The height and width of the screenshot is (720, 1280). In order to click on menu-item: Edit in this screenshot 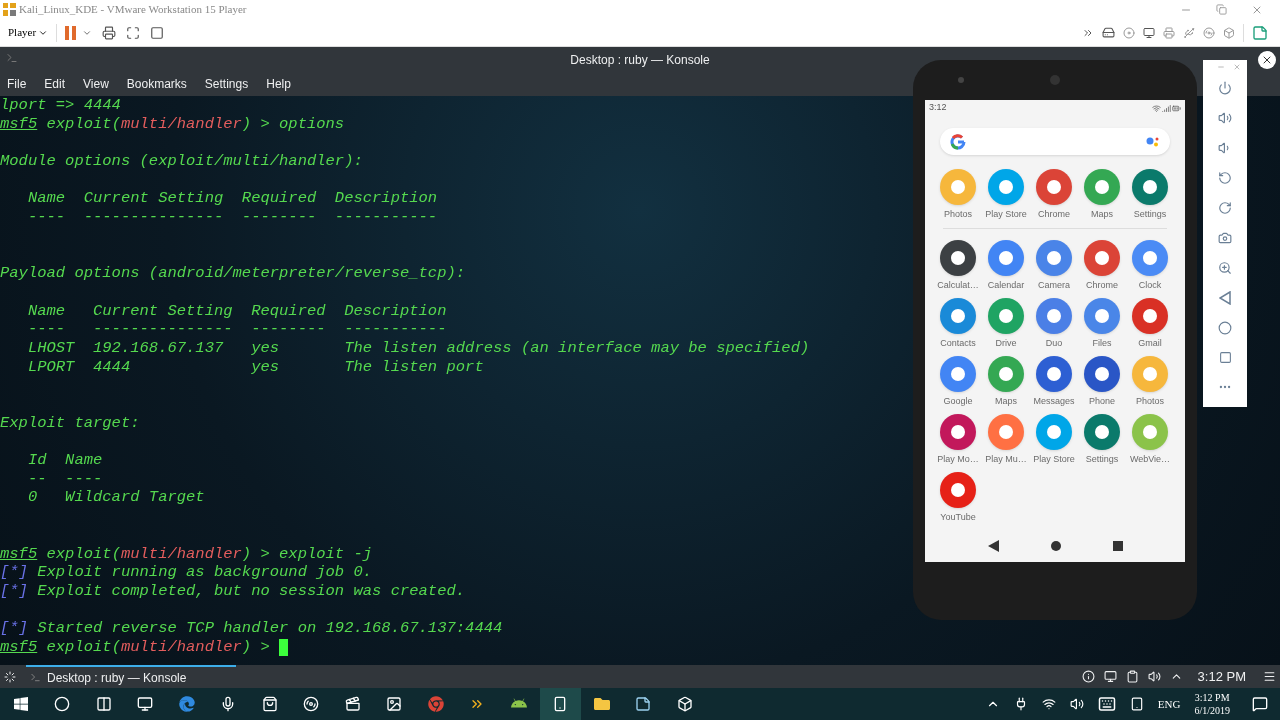, I will do `click(55, 84)`.